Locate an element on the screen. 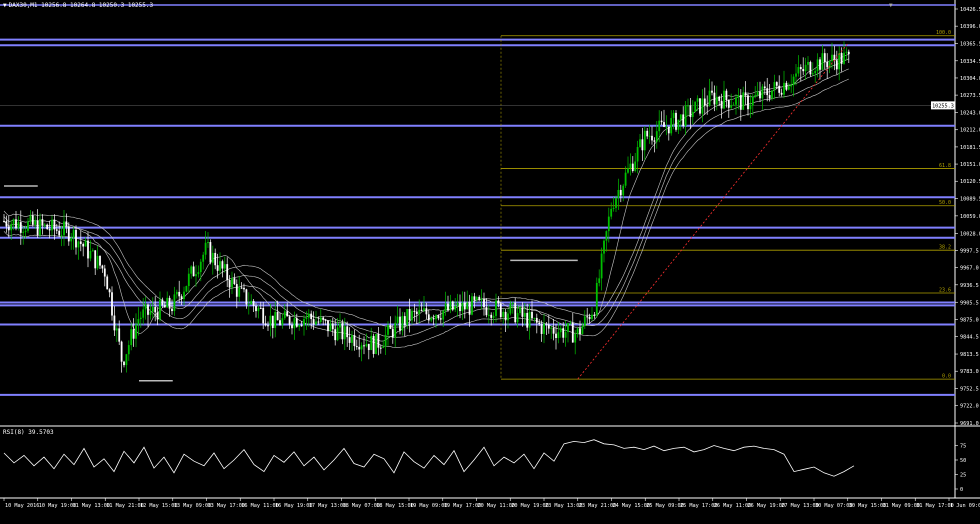 Image resolution: width=980 pixels, height=524 pixels. price-label-0: 10426.5 is located at coordinates (970, 10).